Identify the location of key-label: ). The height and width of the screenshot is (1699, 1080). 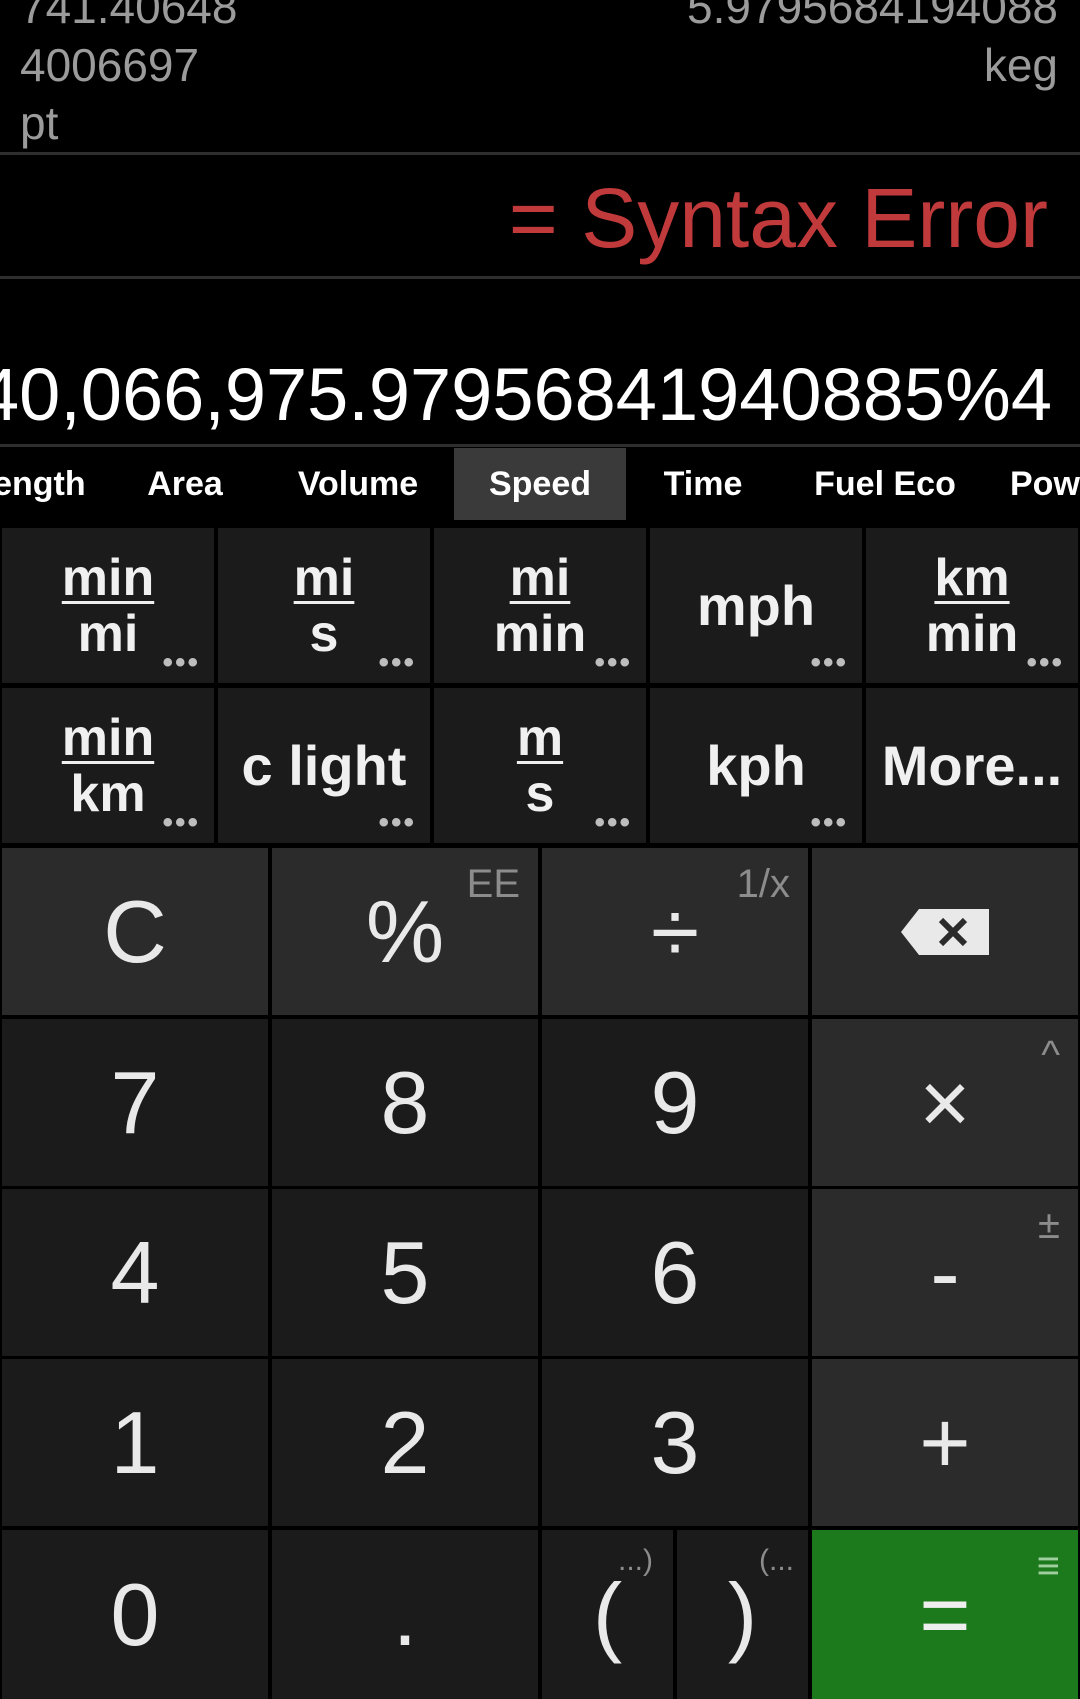
(742, 1614).